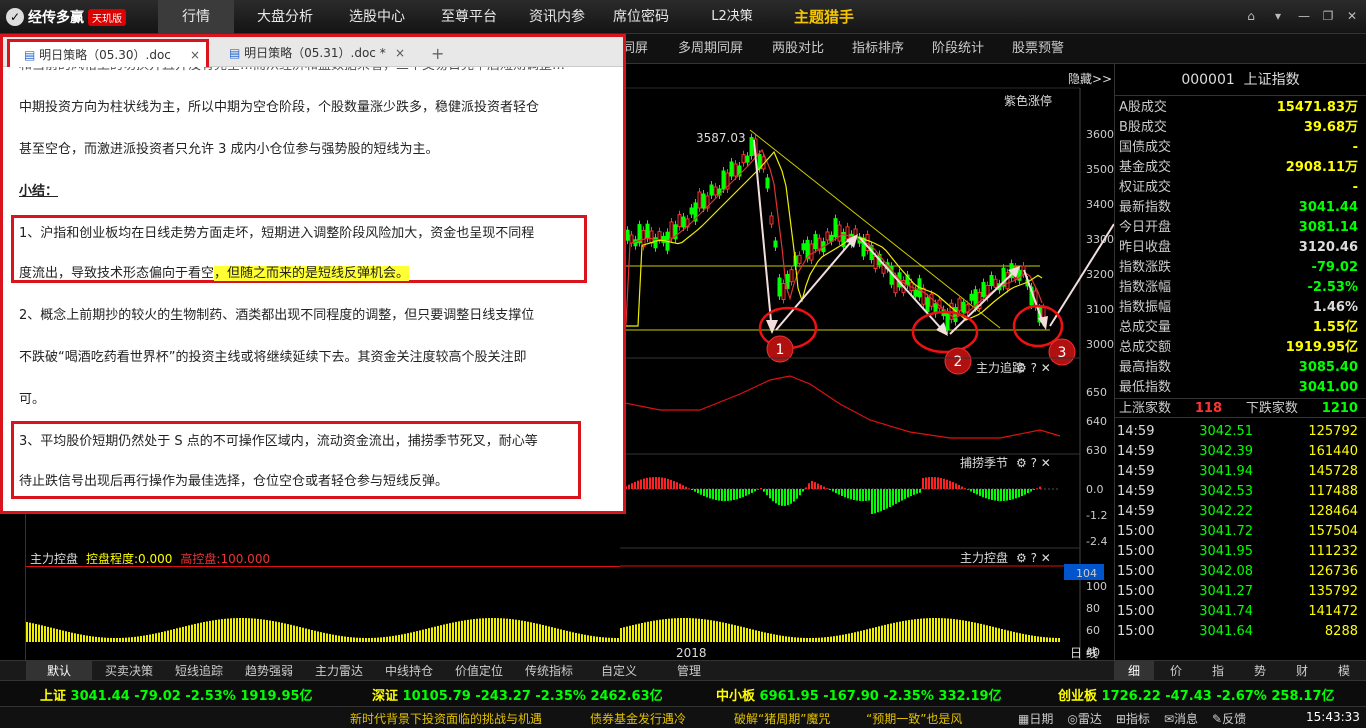  What do you see at coordinates (196, 17) in the screenshot?
I see `nav-market: 行情` at bounding box center [196, 17].